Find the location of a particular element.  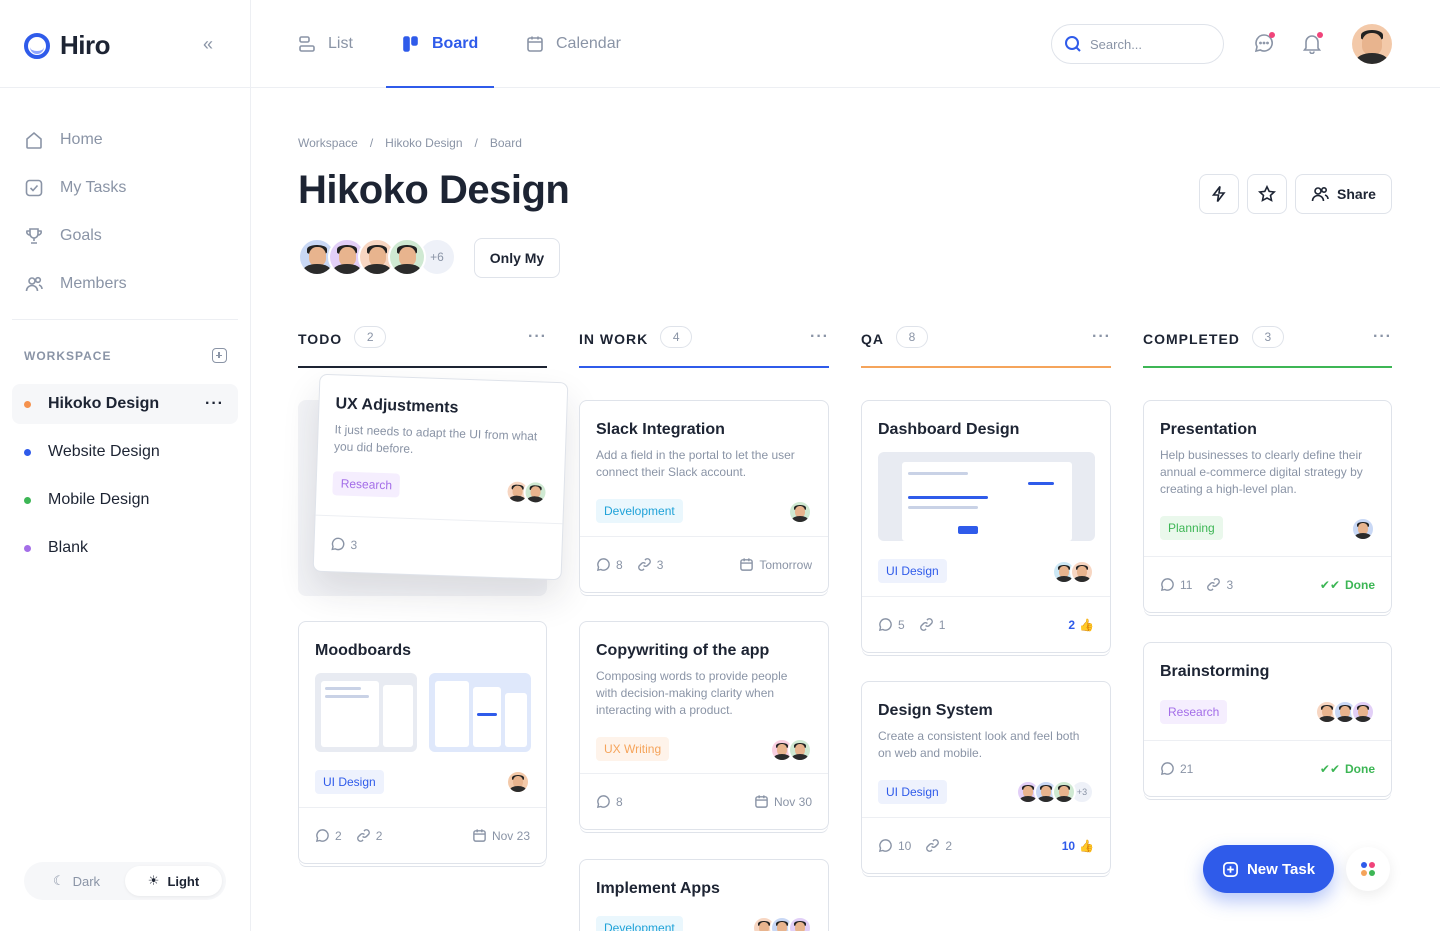

task-card-implement-apps: Implement Apps Development is located at coordinates (704, 895).